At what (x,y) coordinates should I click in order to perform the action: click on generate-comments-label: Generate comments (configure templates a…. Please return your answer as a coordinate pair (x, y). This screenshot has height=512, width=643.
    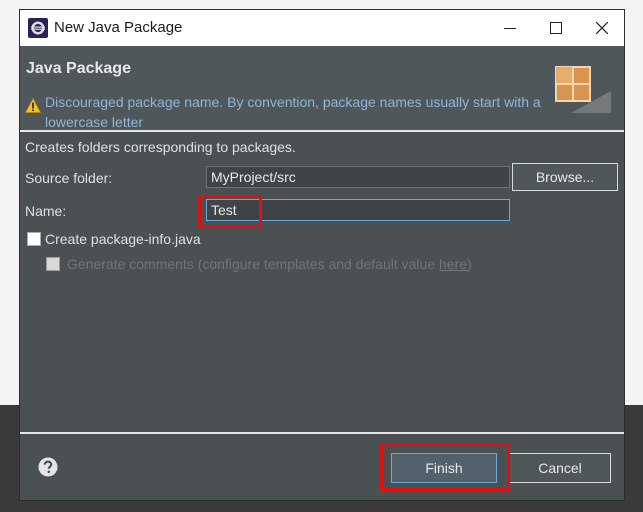
    Looking at the image, I should click on (269, 264).